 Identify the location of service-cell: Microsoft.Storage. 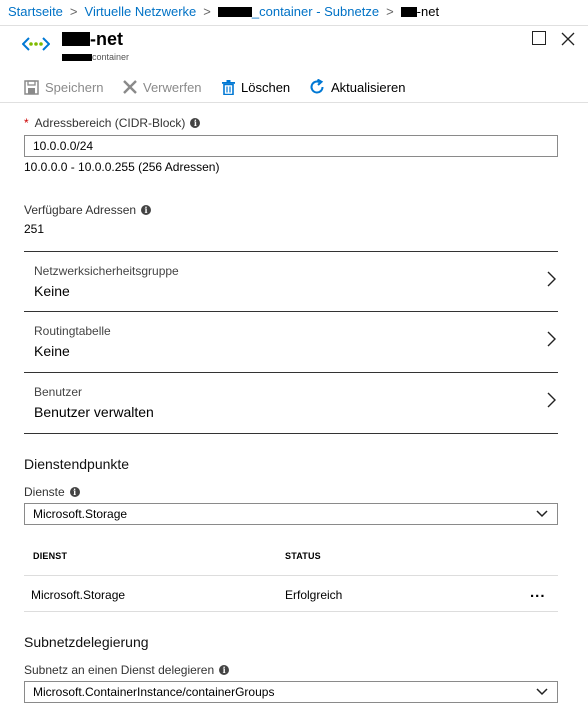
(78, 595).